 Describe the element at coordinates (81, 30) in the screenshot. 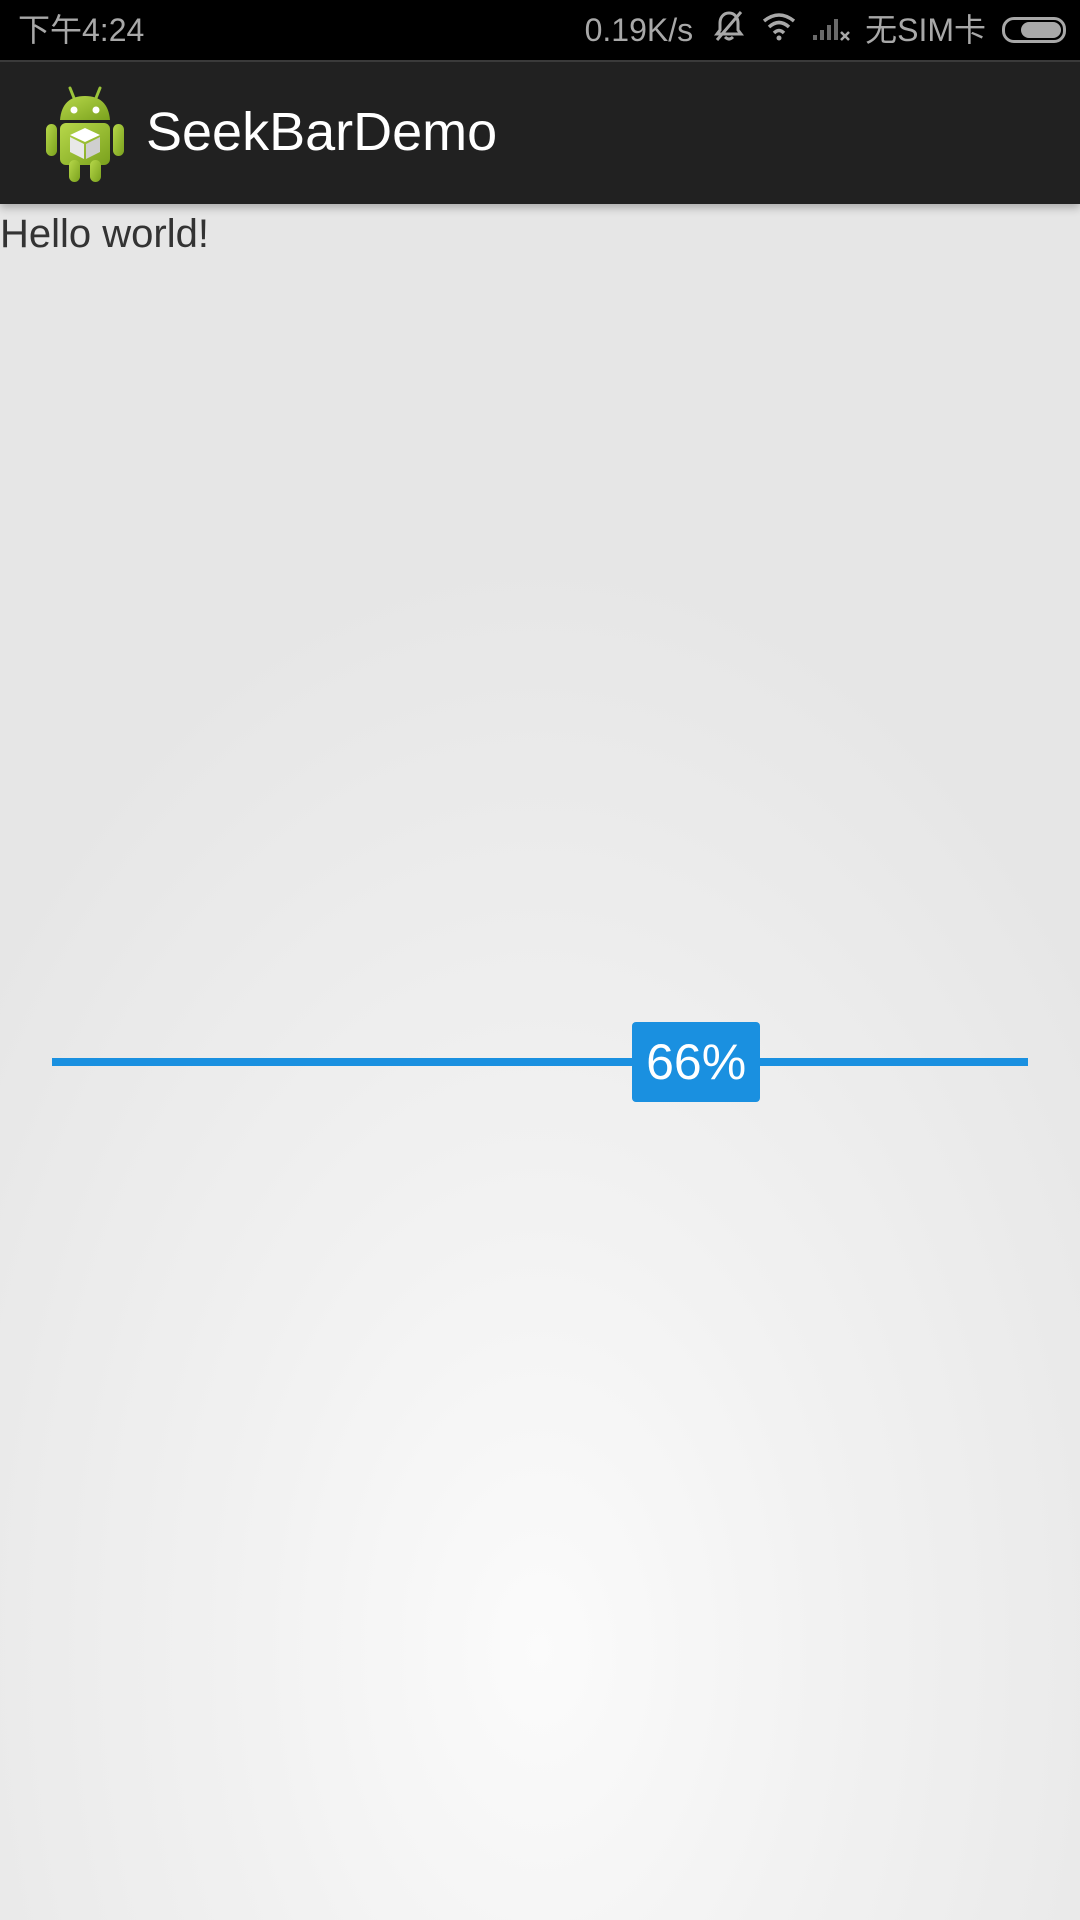

I see `status-time: 下午4:24` at that location.